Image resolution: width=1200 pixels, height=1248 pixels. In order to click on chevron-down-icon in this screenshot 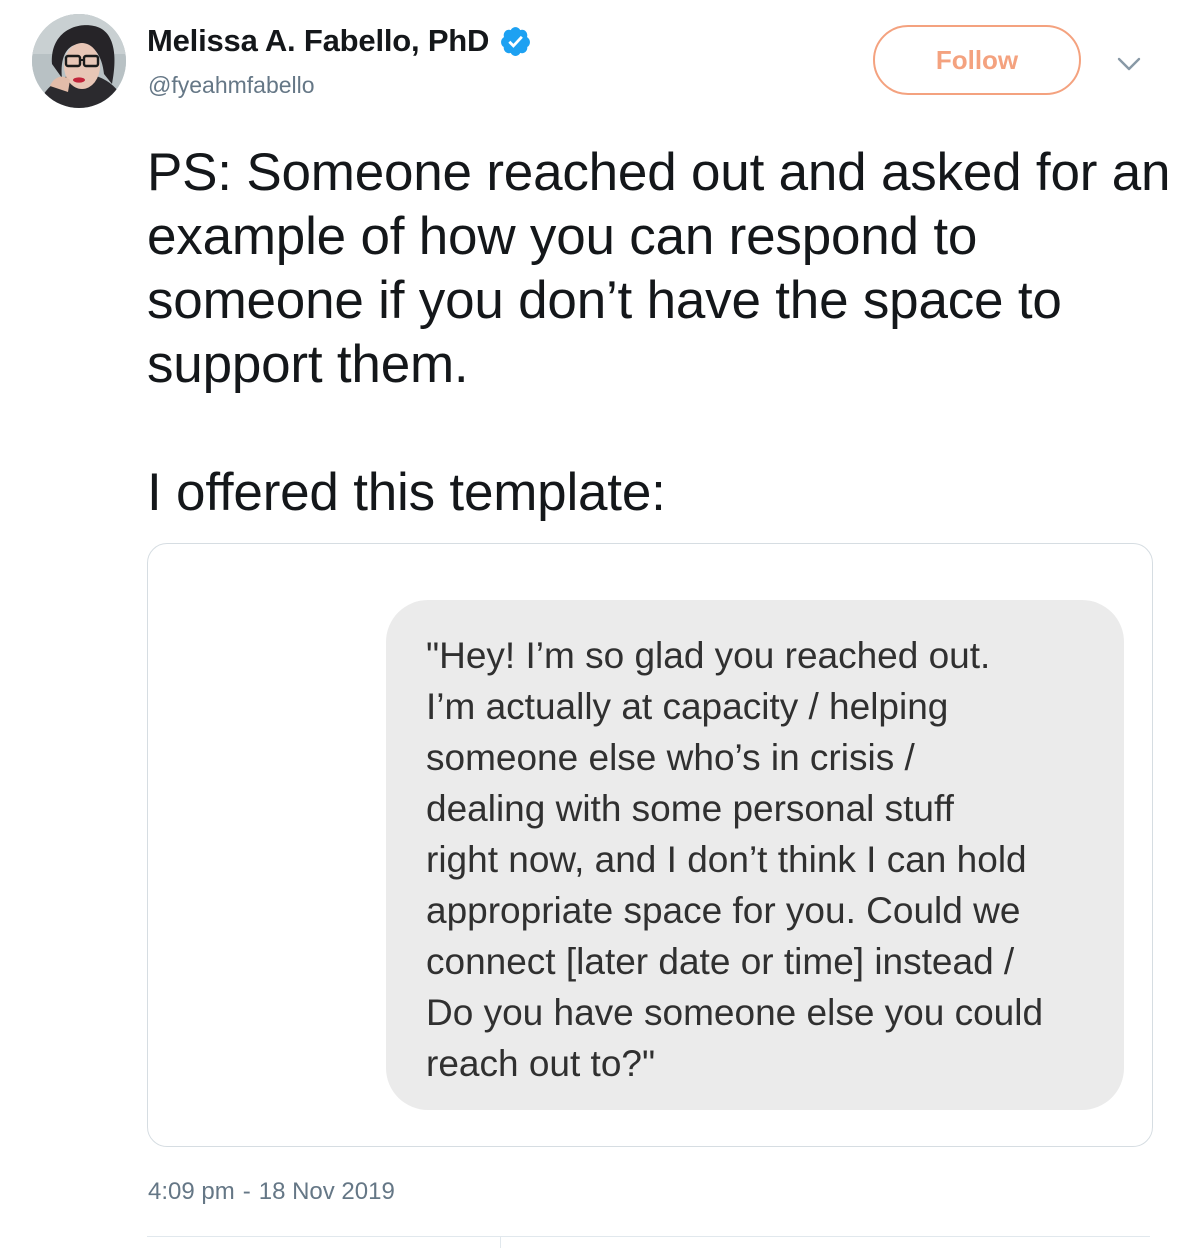, I will do `click(1129, 63)`.